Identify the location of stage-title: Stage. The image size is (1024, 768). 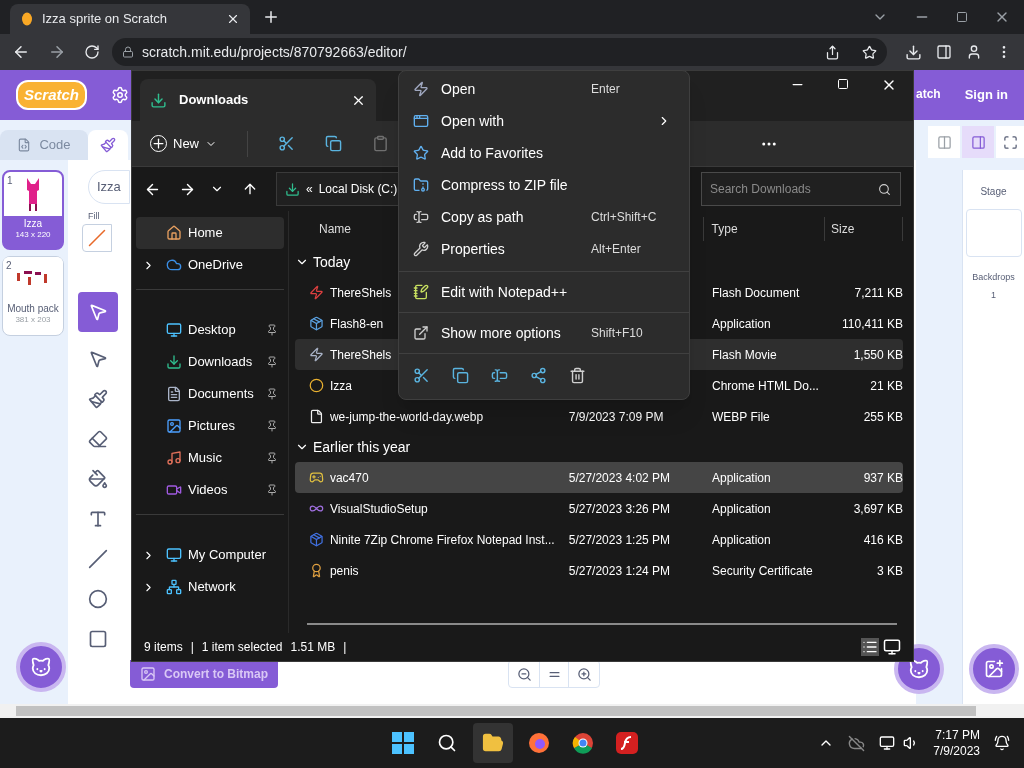
(993, 192).